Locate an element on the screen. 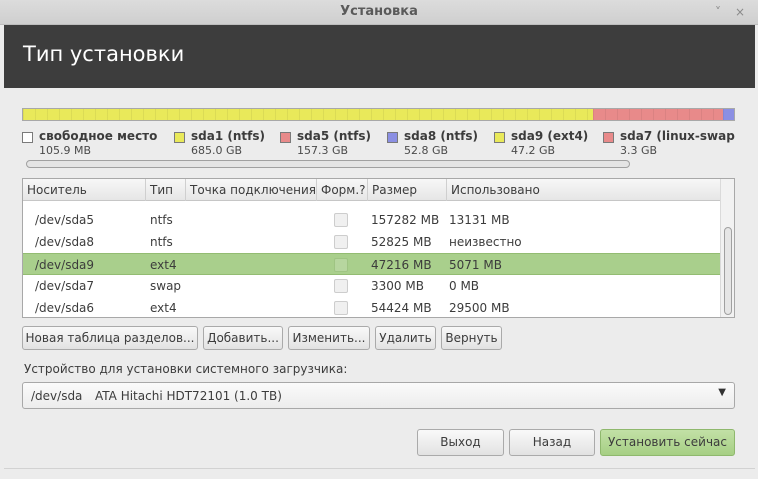 The height and width of the screenshot is (479, 758). table-scrollbar is located at coordinates (727, 248).